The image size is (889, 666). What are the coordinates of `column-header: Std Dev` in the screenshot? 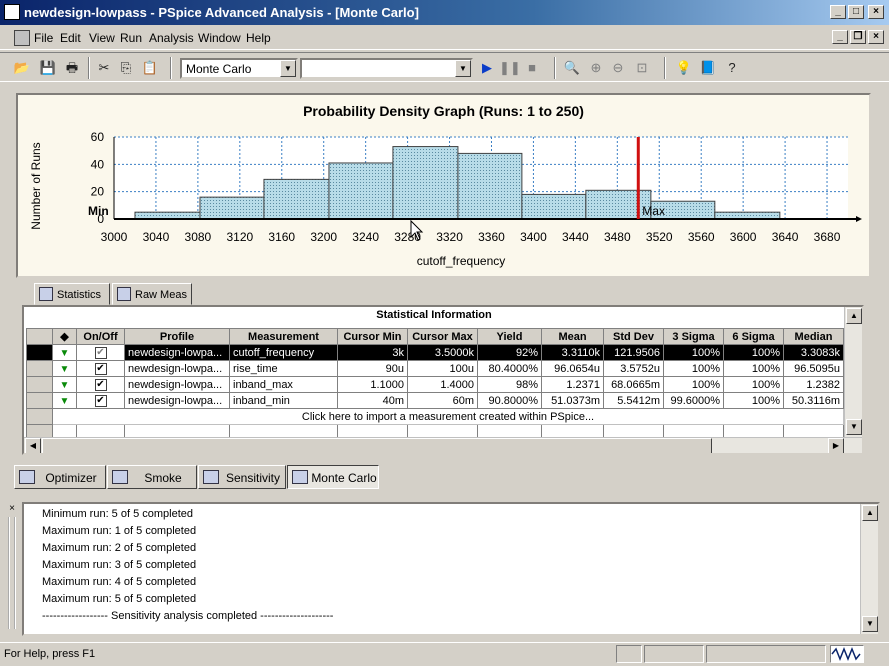 It's located at (633, 336).